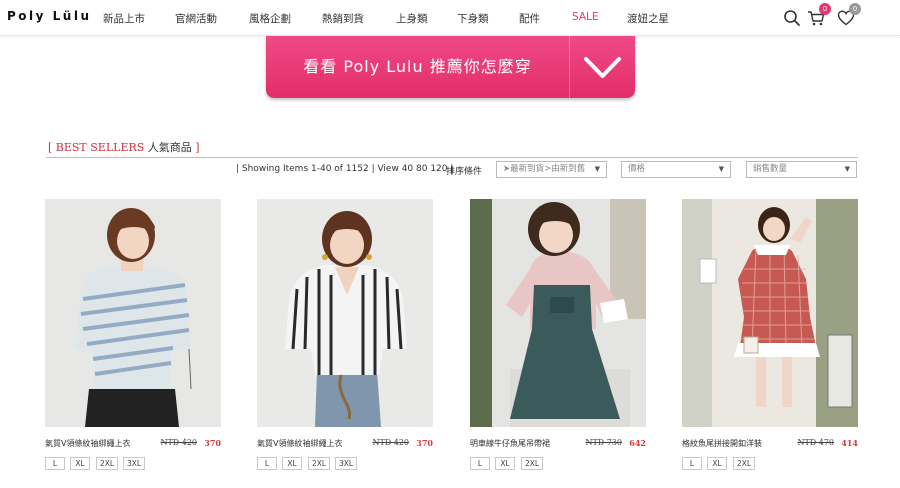 Image resolution: width=900 pixels, height=488 pixels. I want to click on sort-select: ➤最新到貨>由新到舊 ▼, so click(551, 169).